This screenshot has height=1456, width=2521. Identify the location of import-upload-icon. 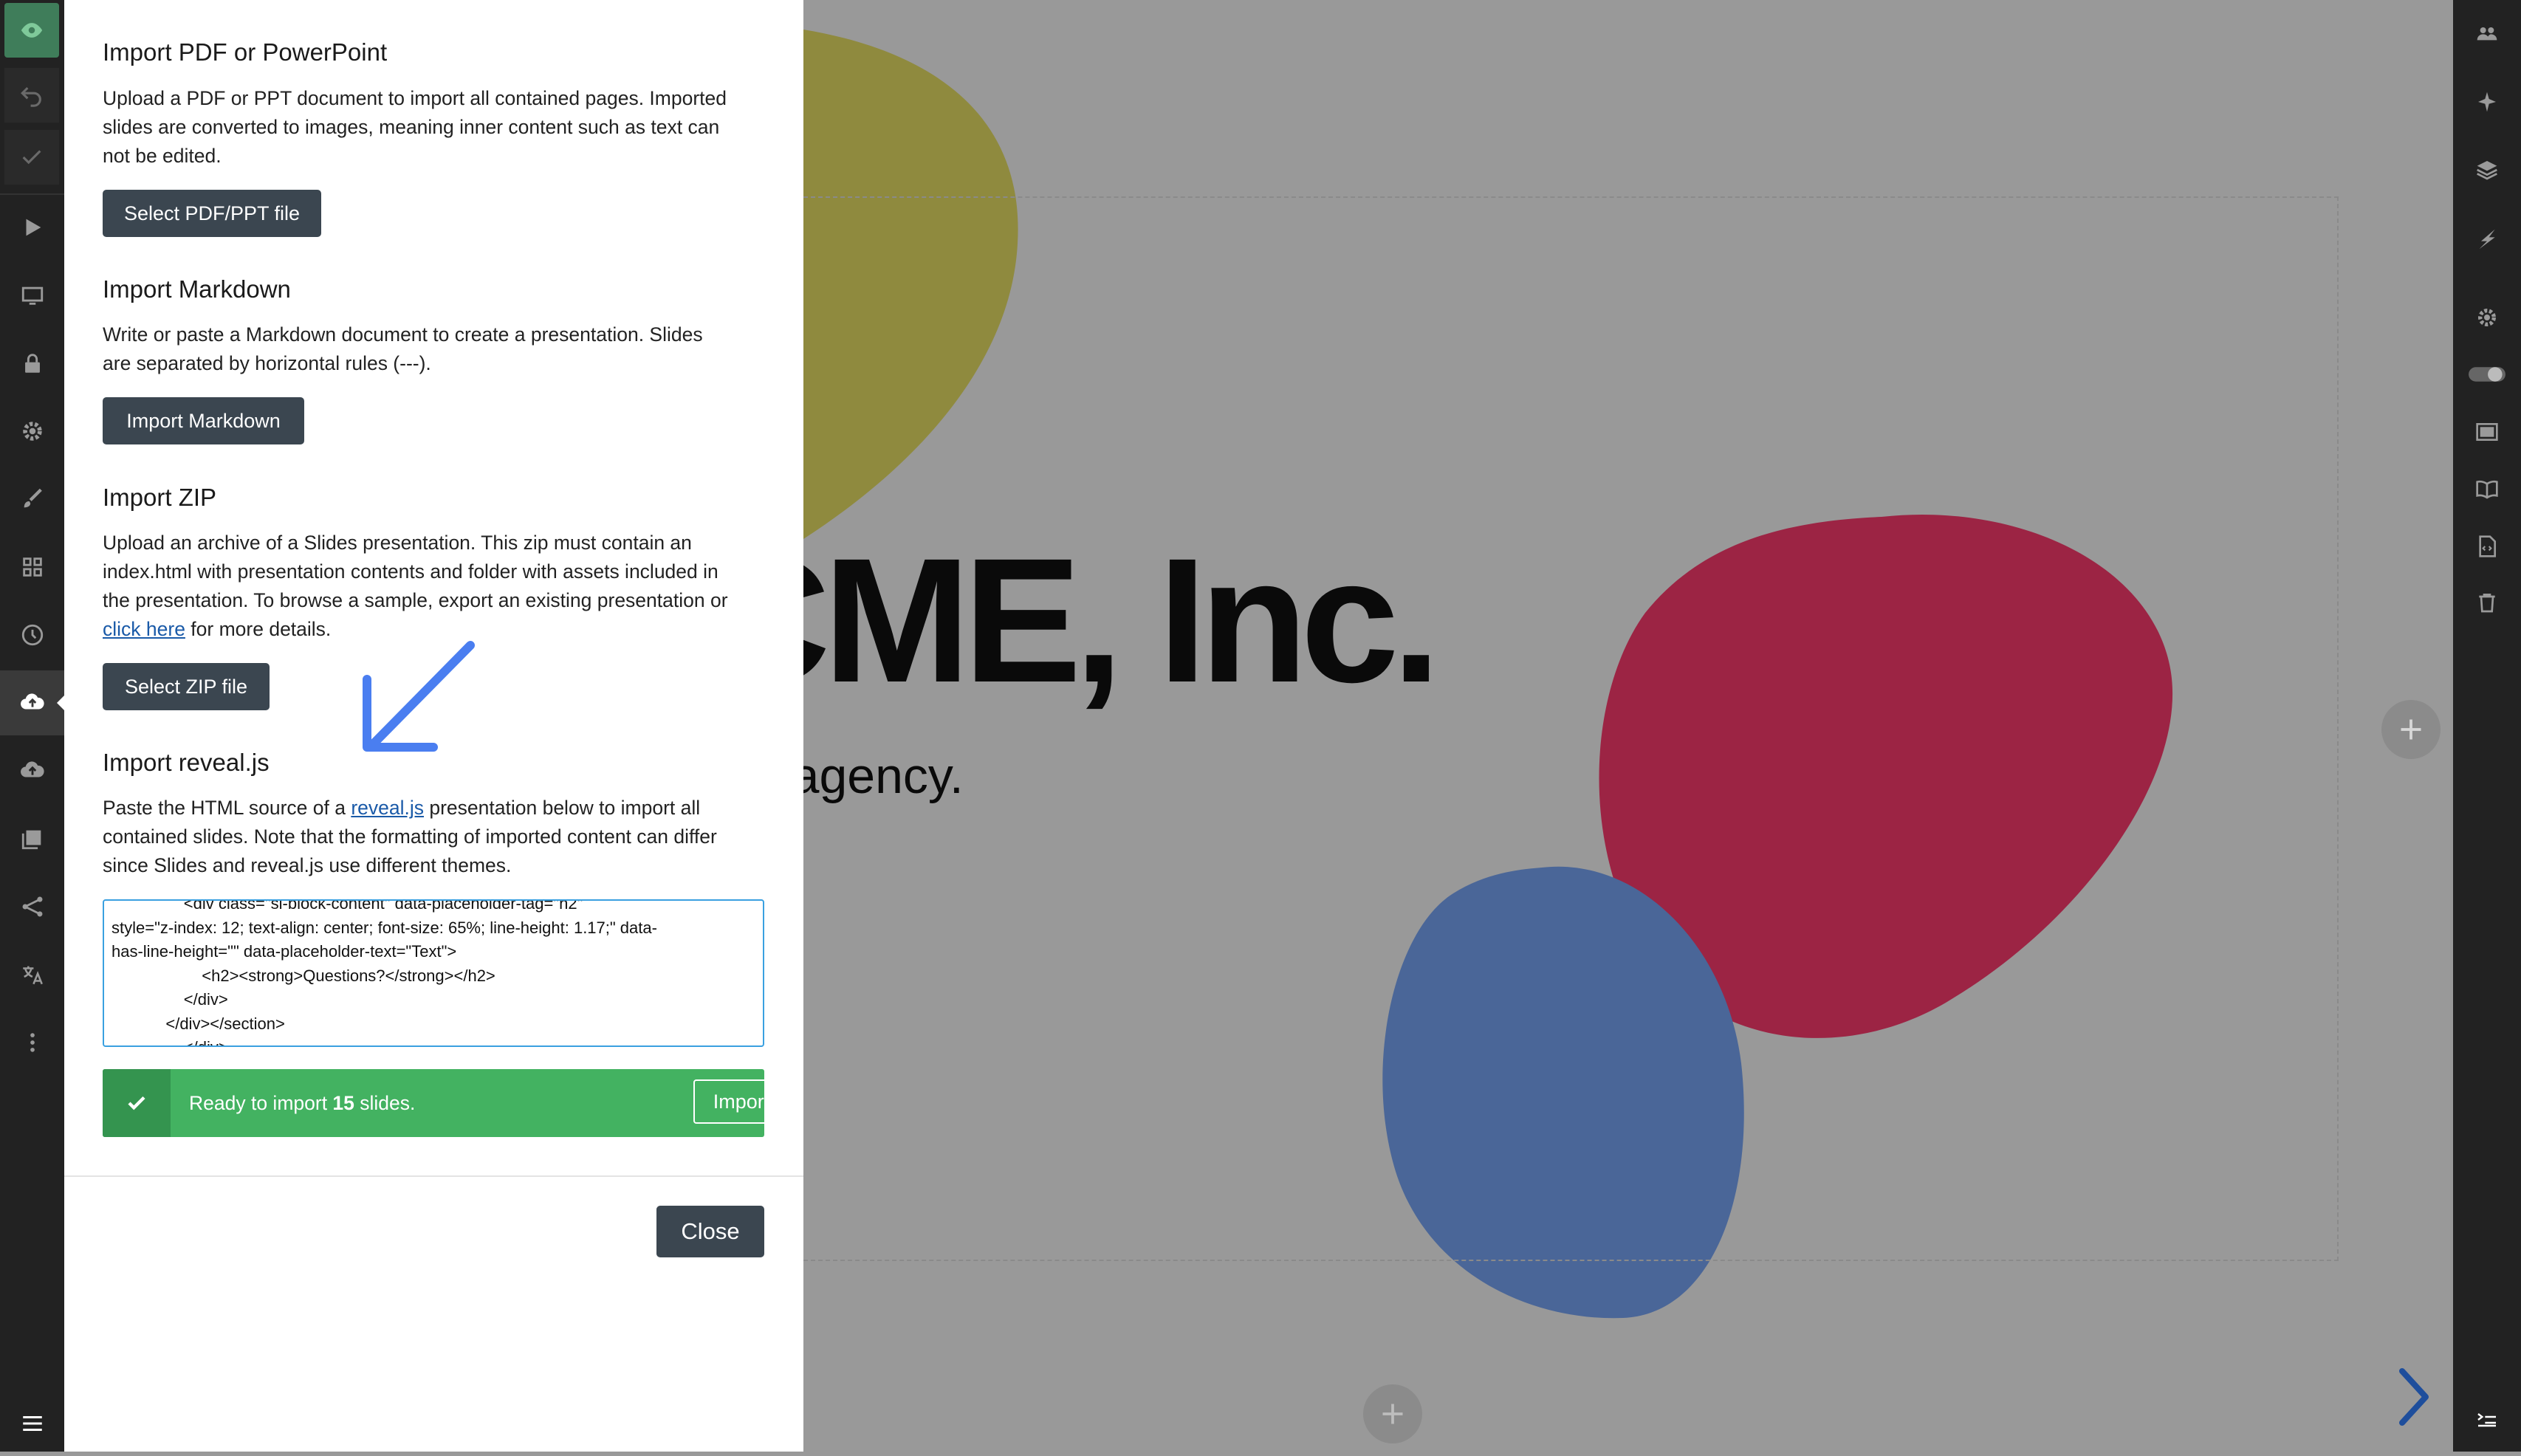
(32, 701).